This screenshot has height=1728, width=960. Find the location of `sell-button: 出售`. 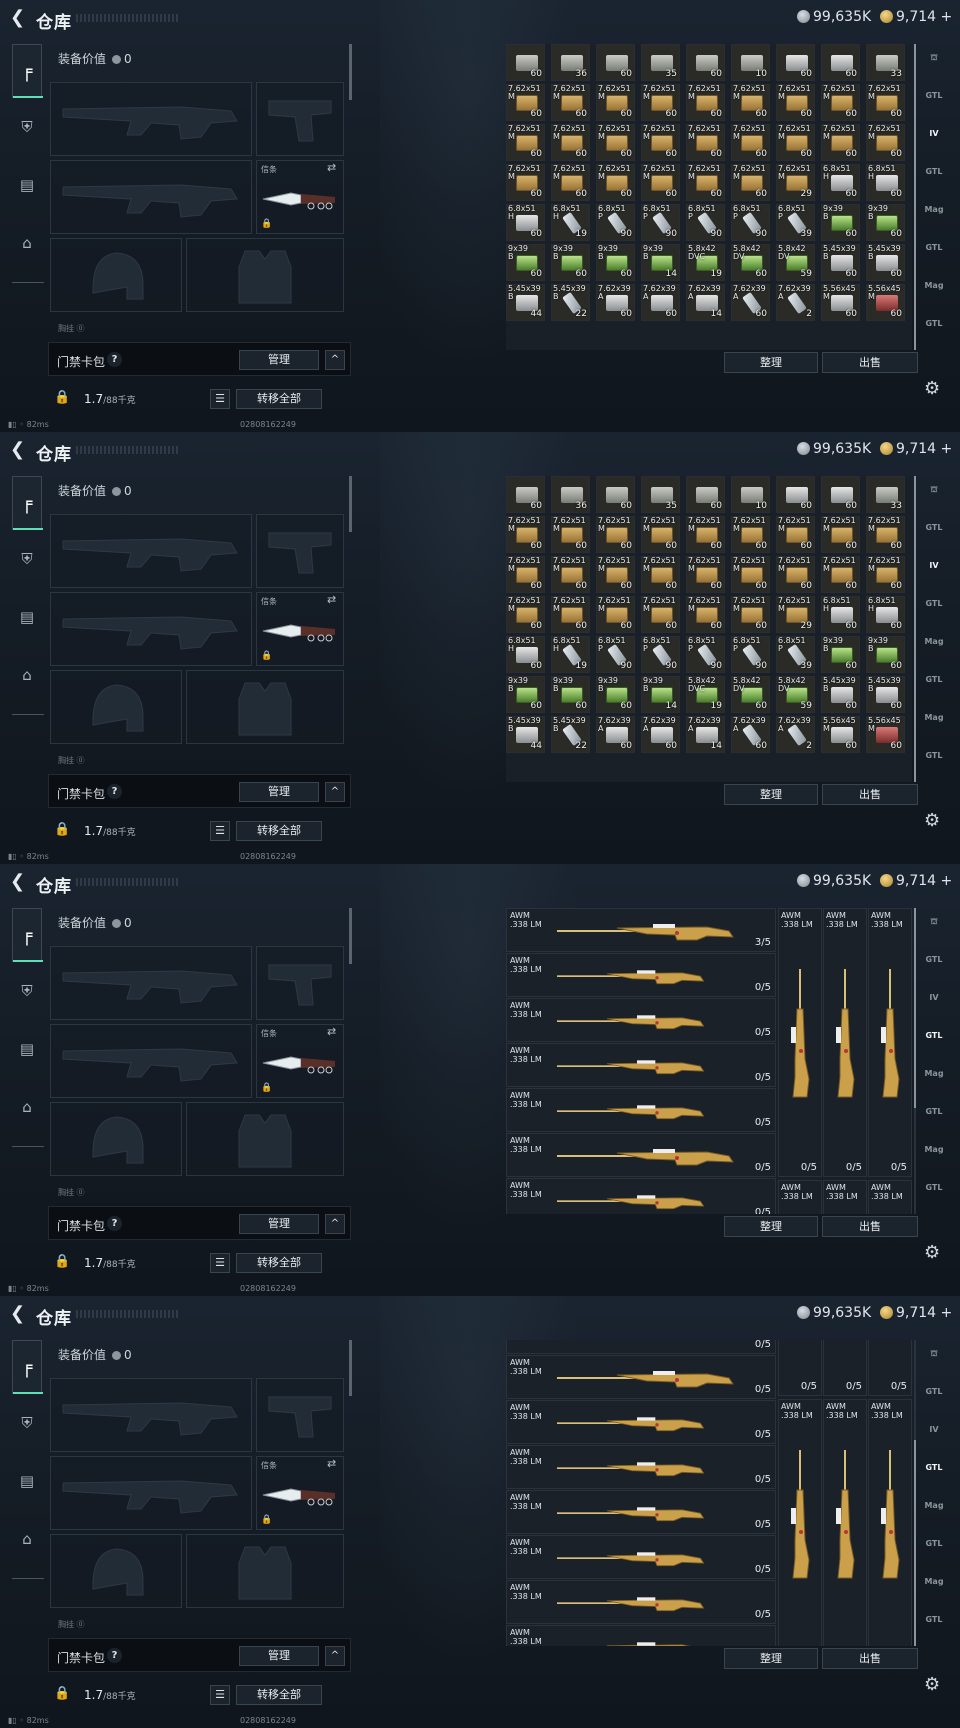

sell-button: 出售 is located at coordinates (870, 362).